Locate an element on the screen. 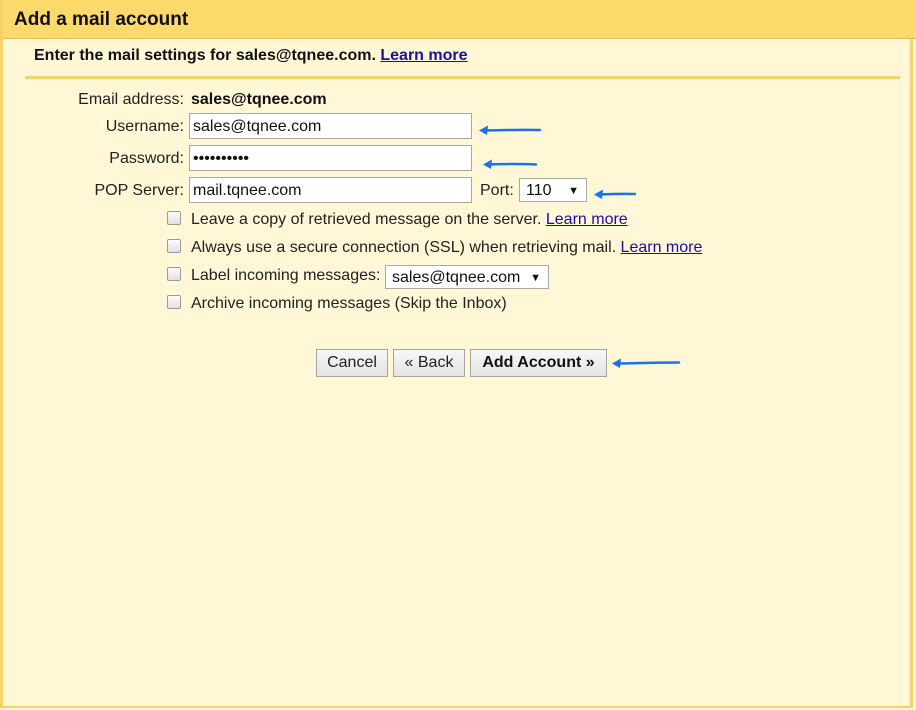  back-button: « Back is located at coordinates (429, 363).